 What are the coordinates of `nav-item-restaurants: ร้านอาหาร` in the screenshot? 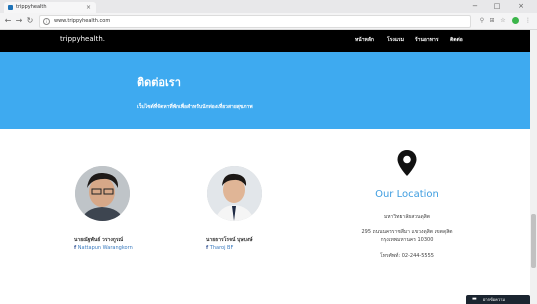 It's located at (427, 40).